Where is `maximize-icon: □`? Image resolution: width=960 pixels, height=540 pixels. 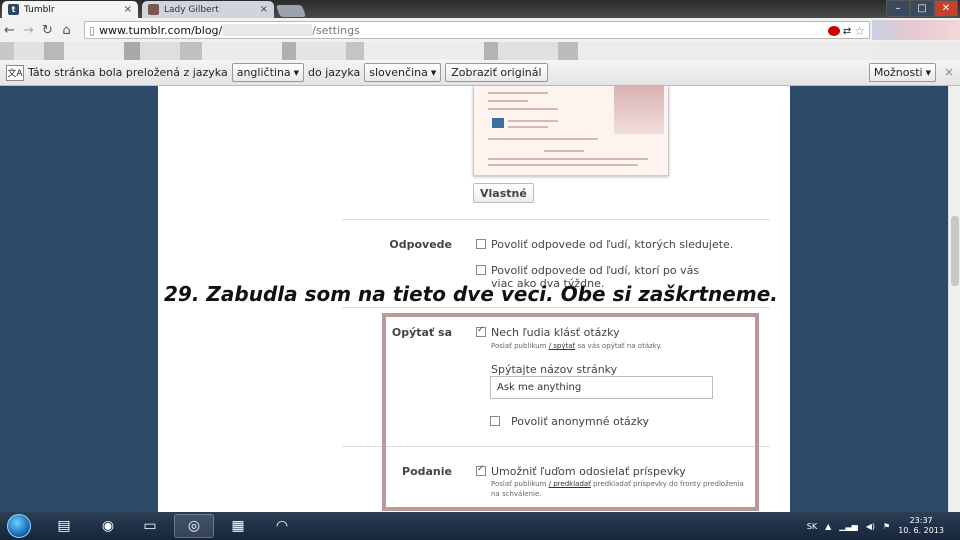
maximize-icon: □ is located at coordinates (922, 8).